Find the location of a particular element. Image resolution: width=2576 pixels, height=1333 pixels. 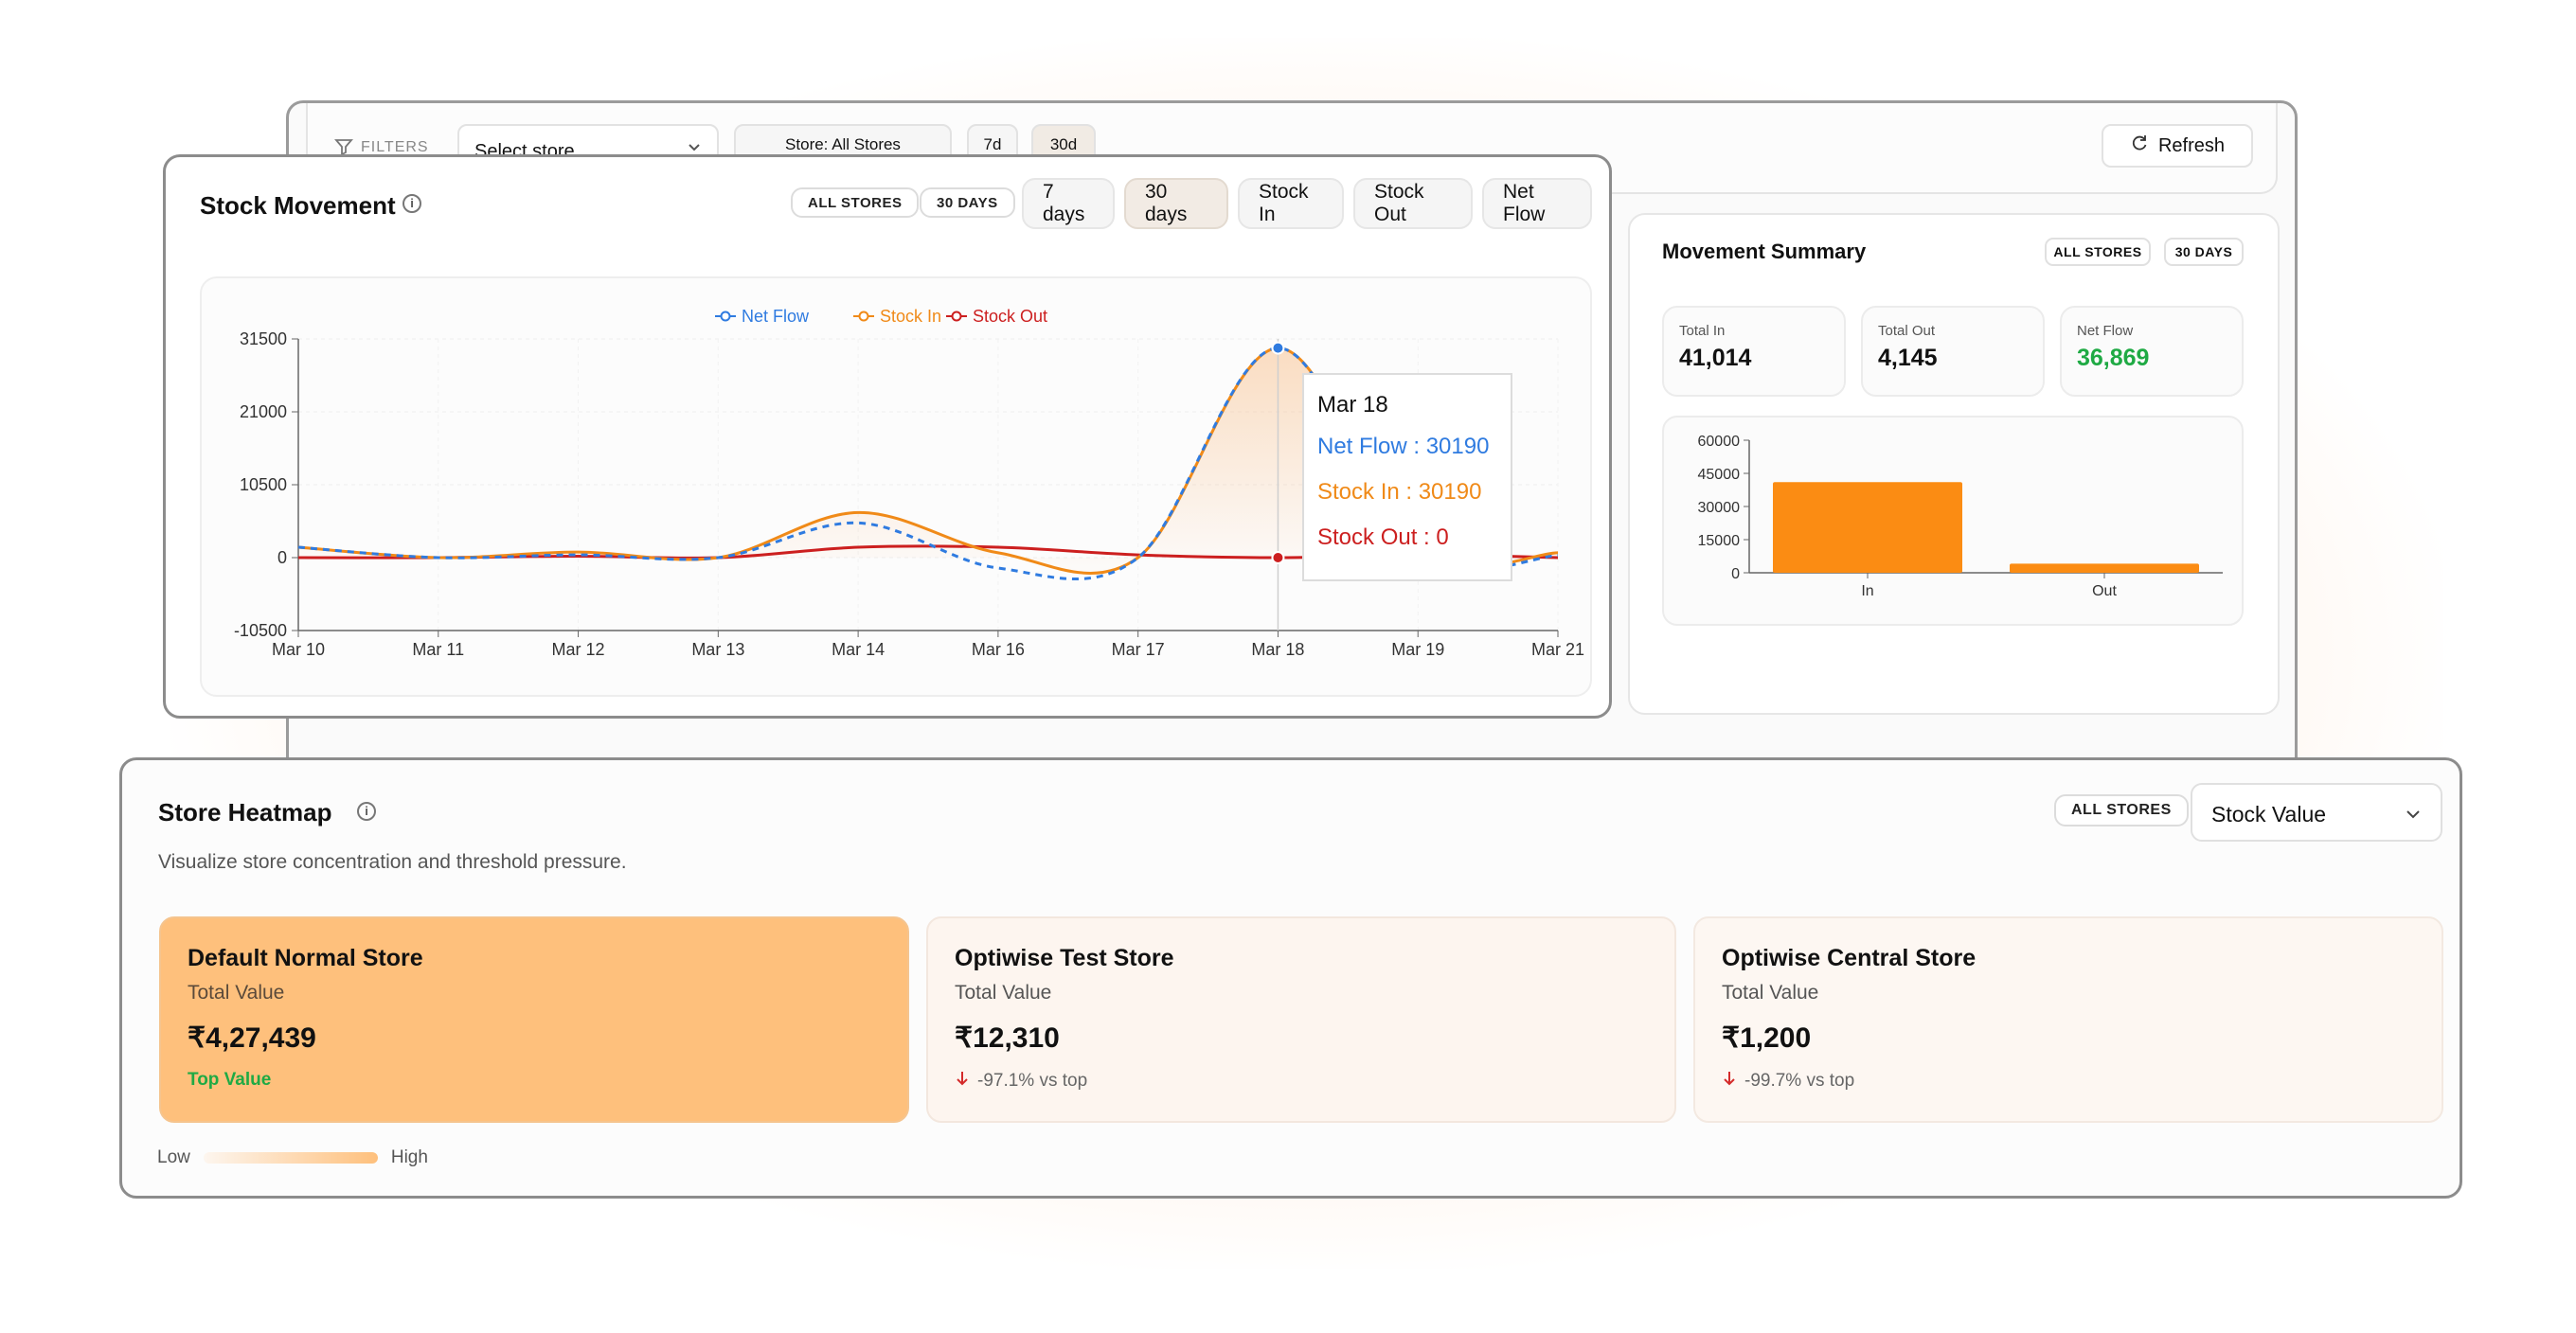

summary-chip-days-label: 30 DAYS is located at coordinates (2203, 252).